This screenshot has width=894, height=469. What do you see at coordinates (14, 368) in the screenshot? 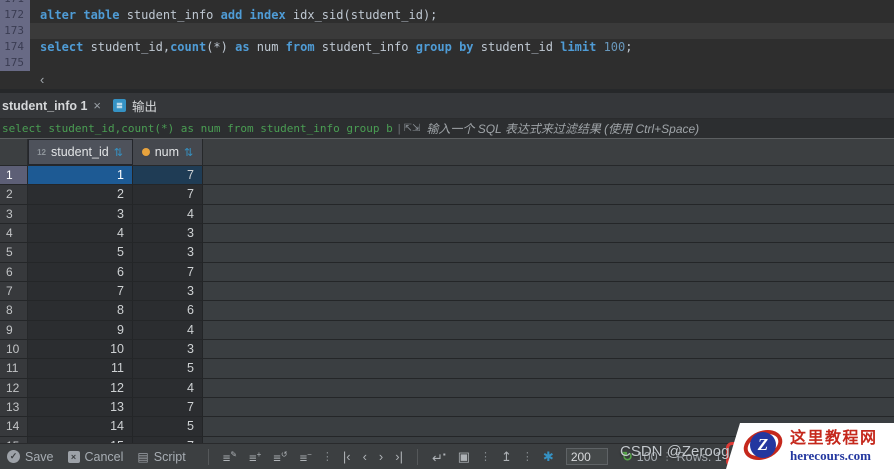
I see `row-number: 11` at bounding box center [14, 368].